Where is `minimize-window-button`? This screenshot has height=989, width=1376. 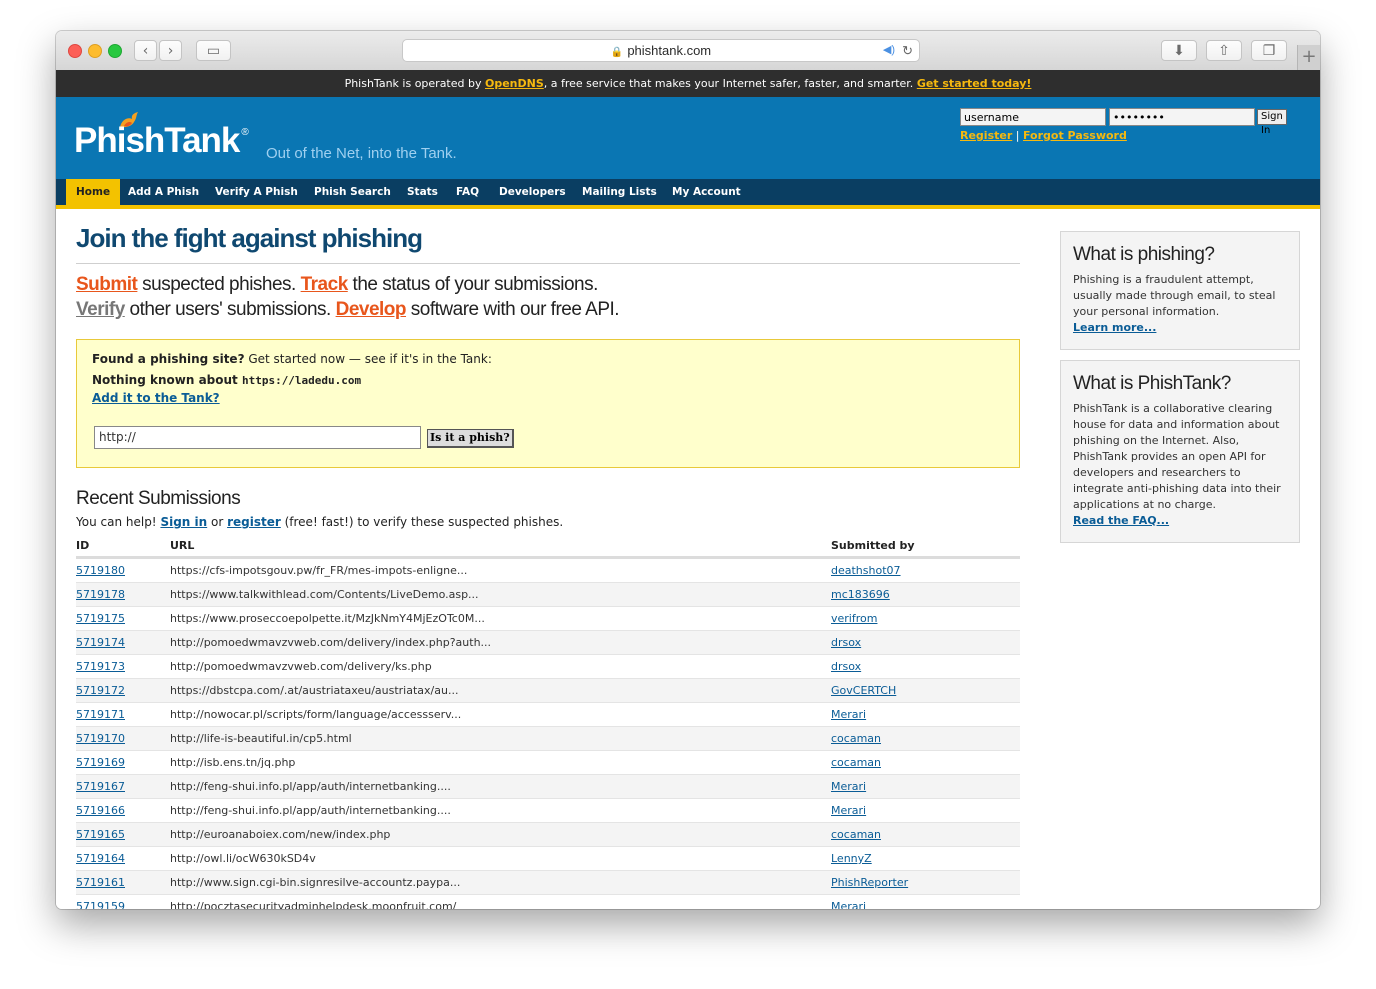
minimize-window-button is located at coordinates (95, 51).